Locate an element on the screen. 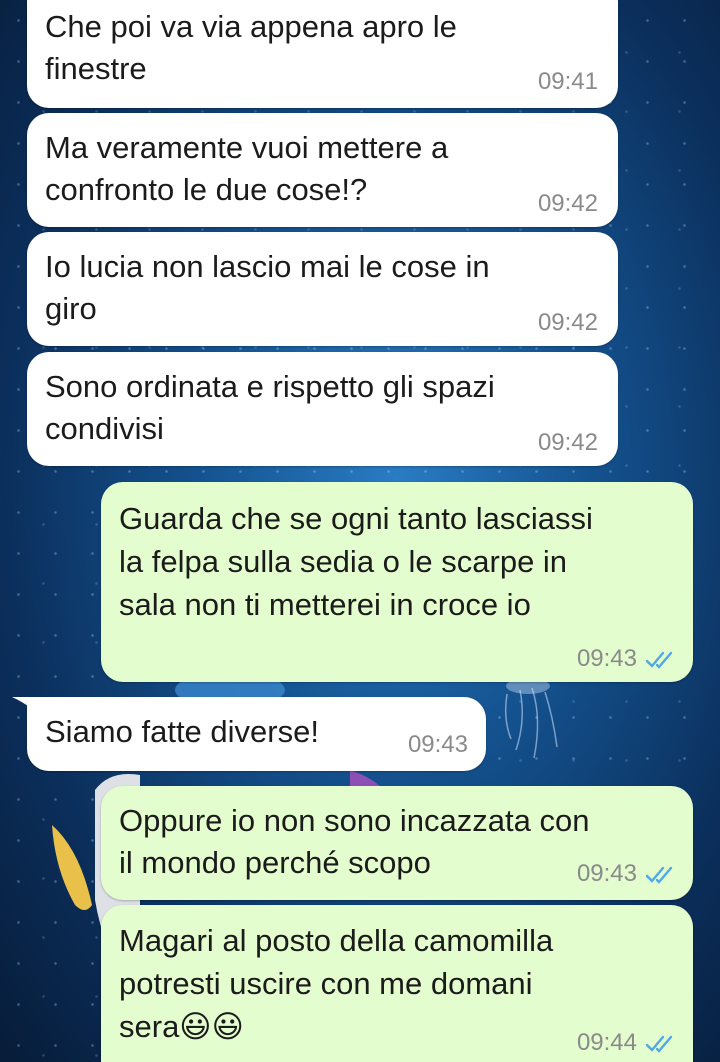 This screenshot has width=720, height=1062. message-text-line: la felpa sulla sedia o le scarpe in is located at coordinates (343, 561).